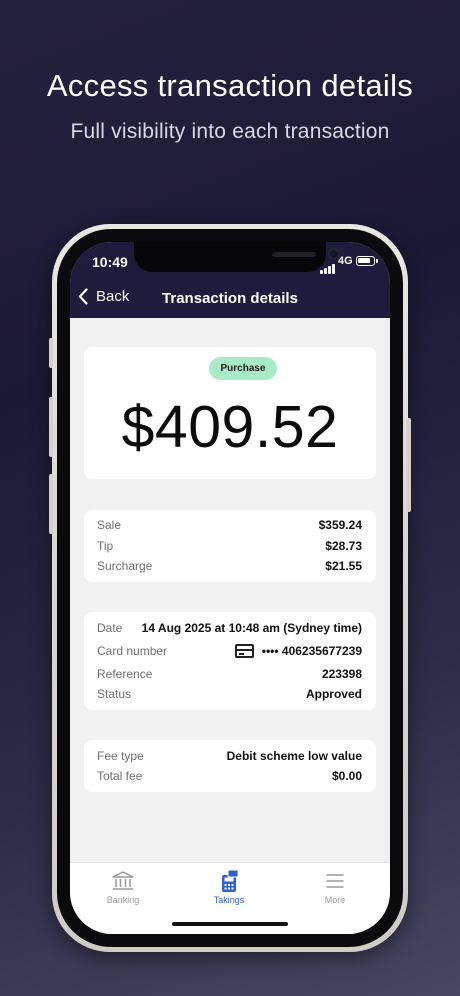  I want to click on status-row: Status Approved, so click(229, 694).